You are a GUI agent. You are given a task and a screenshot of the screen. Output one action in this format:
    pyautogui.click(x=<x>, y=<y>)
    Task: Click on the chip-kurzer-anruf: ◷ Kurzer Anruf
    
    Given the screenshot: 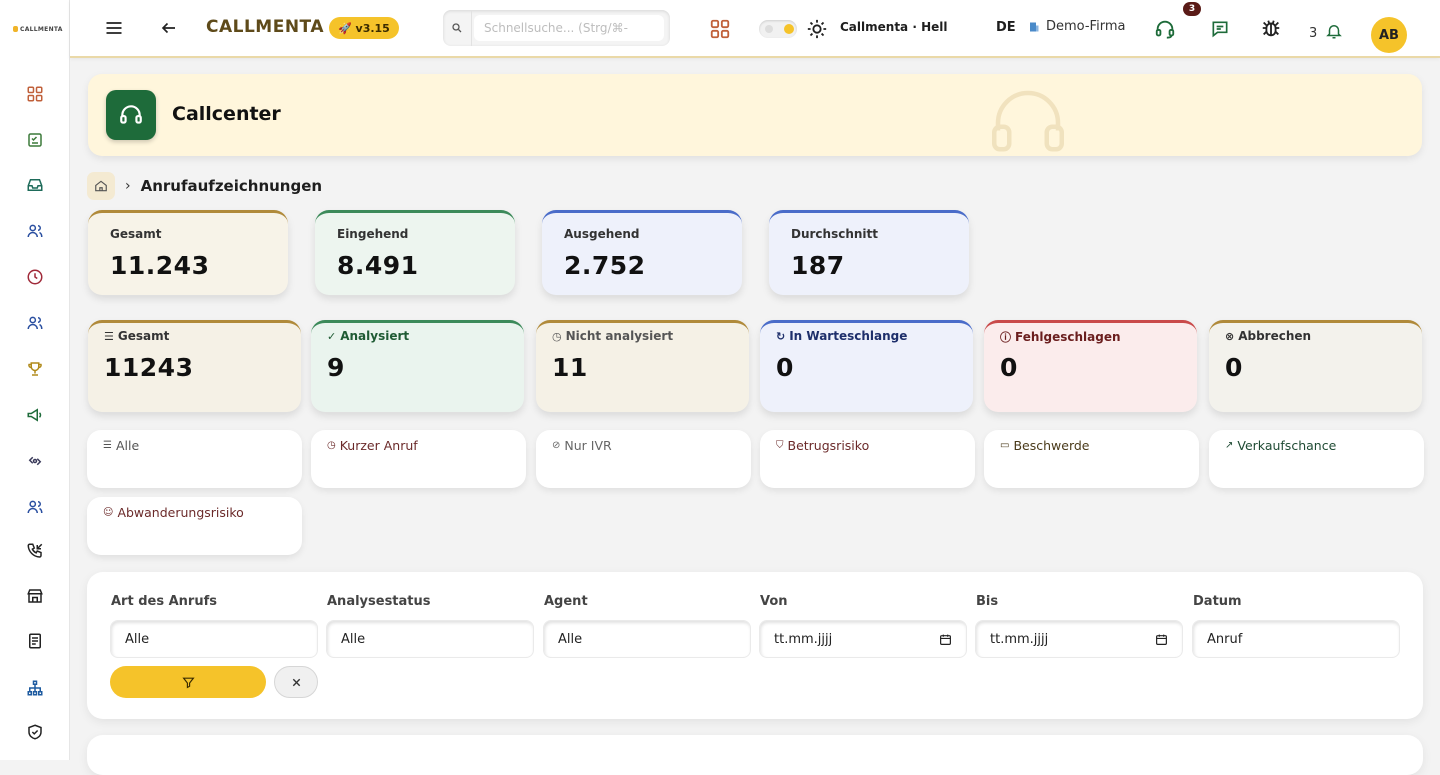 What is the action you would take?
    pyautogui.click(x=418, y=459)
    